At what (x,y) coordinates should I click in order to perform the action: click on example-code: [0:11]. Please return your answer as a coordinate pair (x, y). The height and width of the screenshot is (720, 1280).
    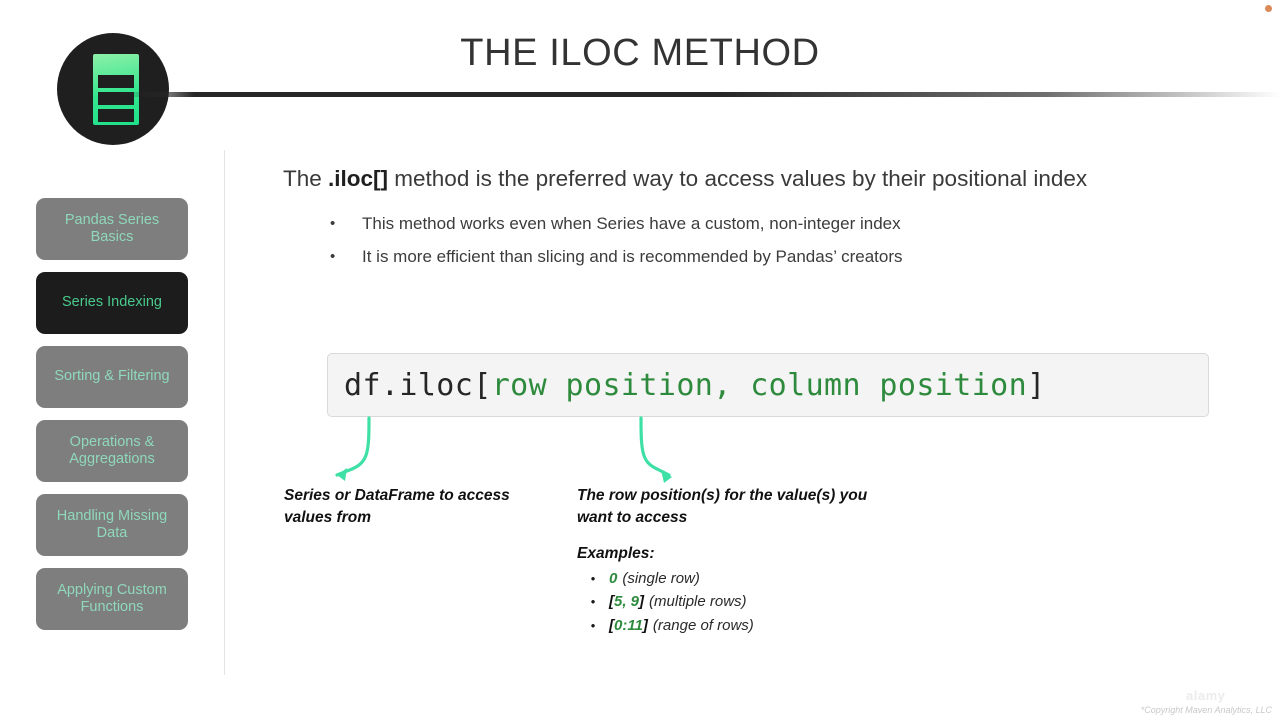
    Looking at the image, I should click on (628, 625).